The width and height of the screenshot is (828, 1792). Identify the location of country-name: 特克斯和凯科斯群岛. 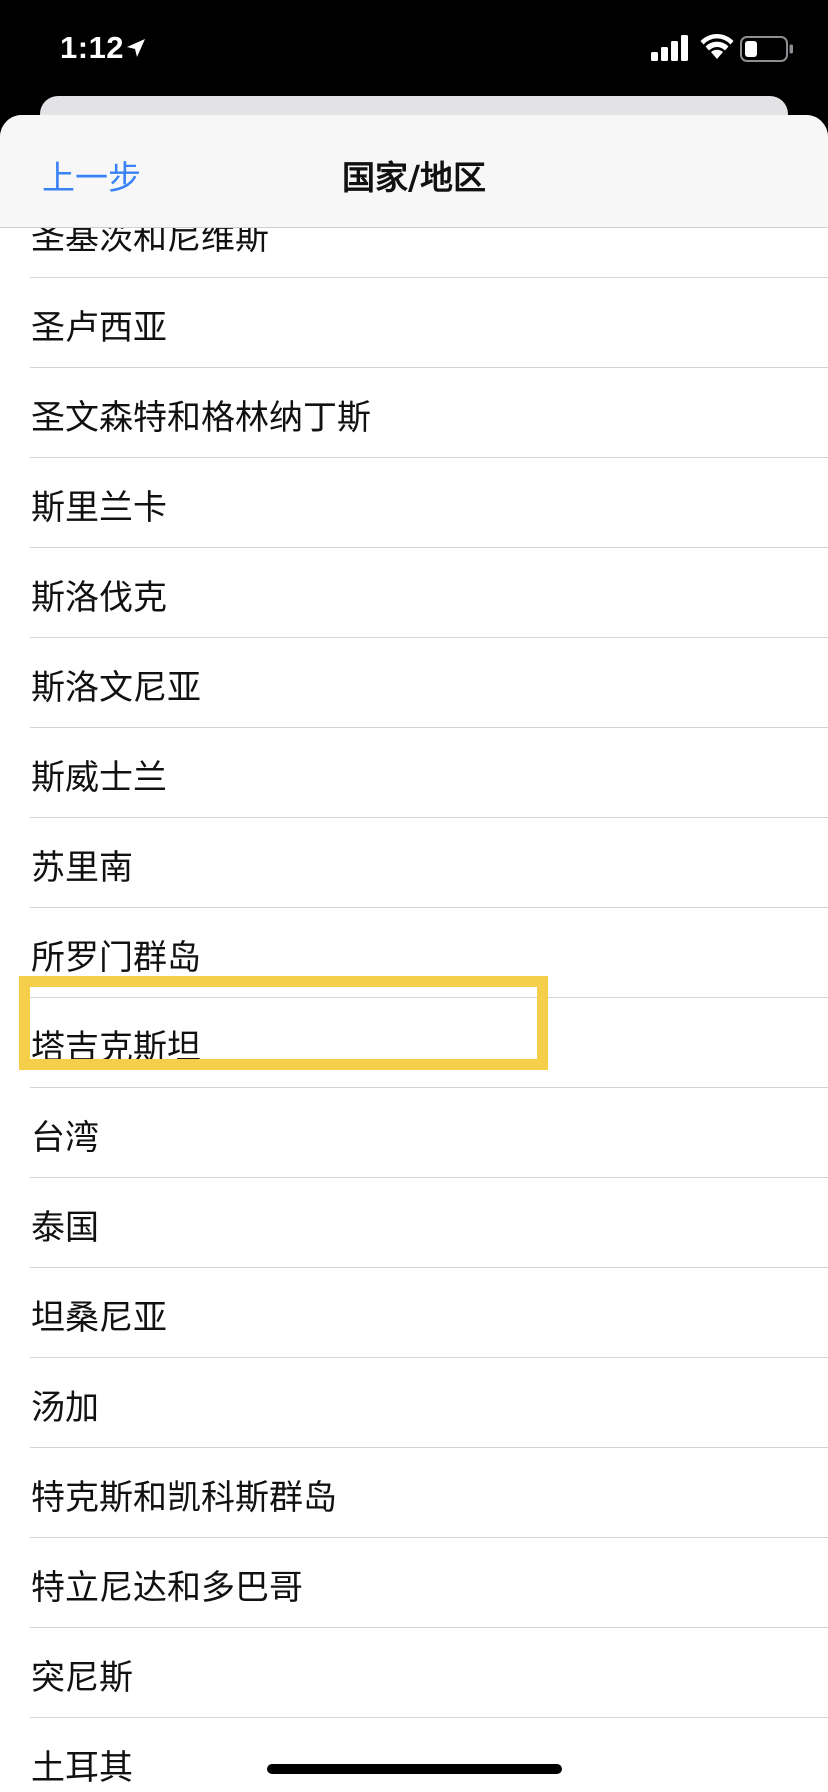
(184, 1498).